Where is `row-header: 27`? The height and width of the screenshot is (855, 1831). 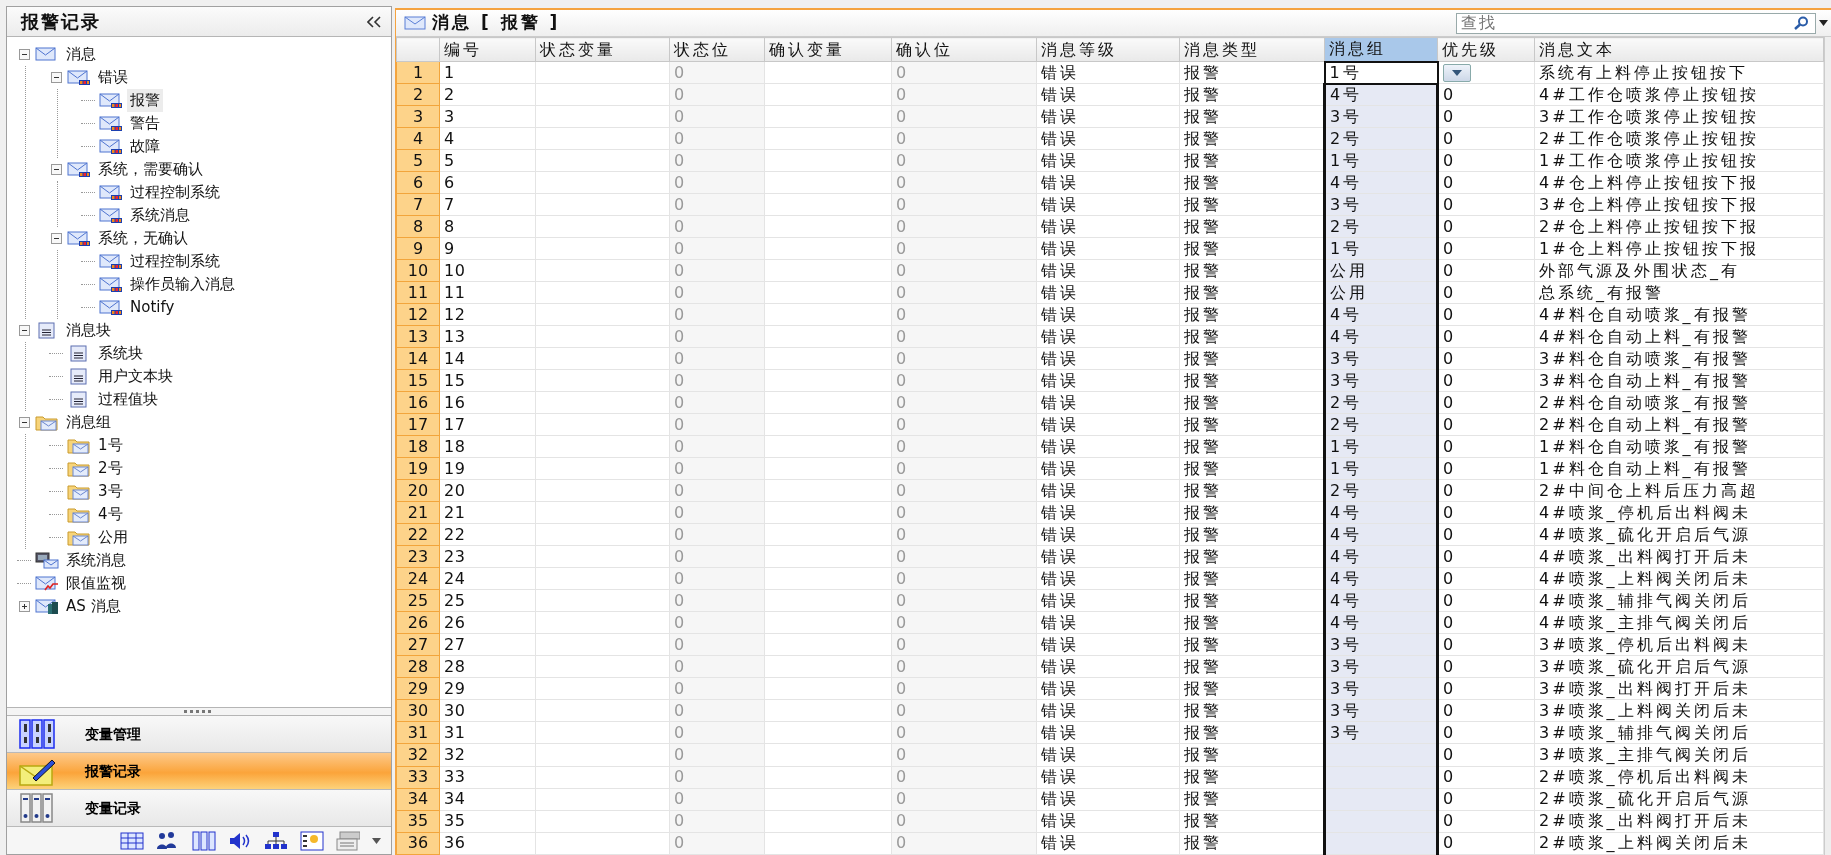
row-header: 27 is located at coordinates (418, 644).